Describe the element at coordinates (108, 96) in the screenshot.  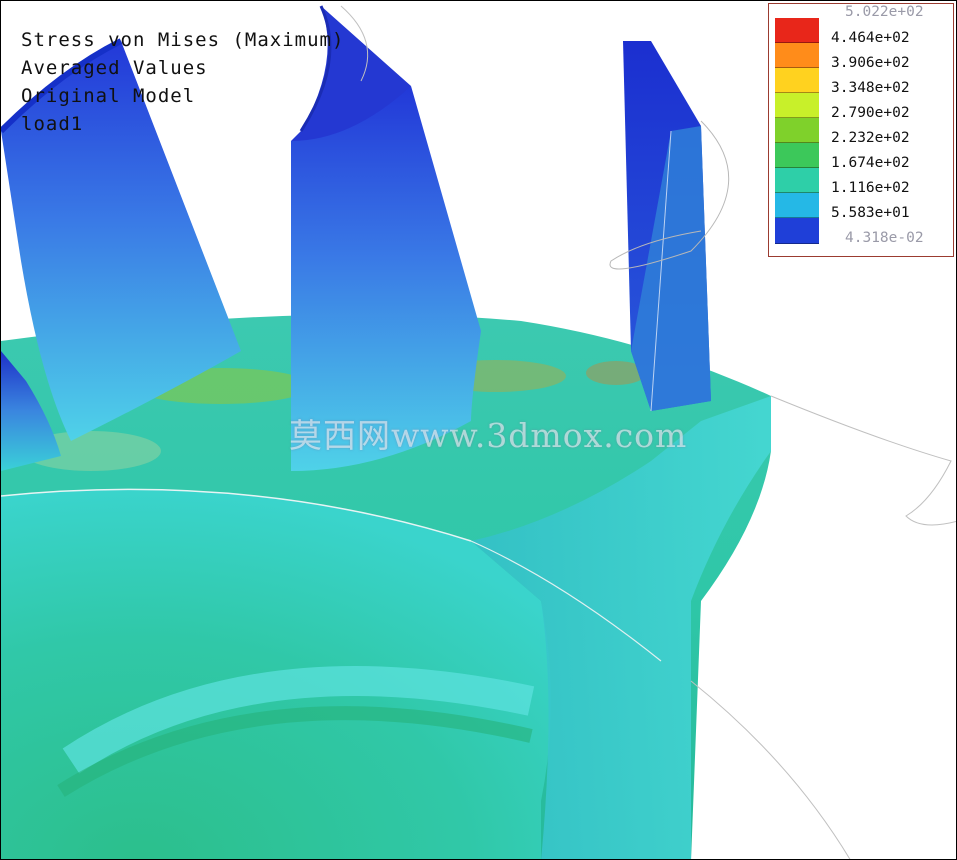
I see `model-state-label: Original Model` at that location.